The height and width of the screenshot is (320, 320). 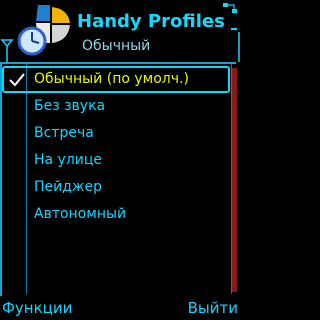 What do you see at coordinates (116, 106) in the screenshot?
I see `profile-item-silent: Без звука` at bounding box center [116, 106].